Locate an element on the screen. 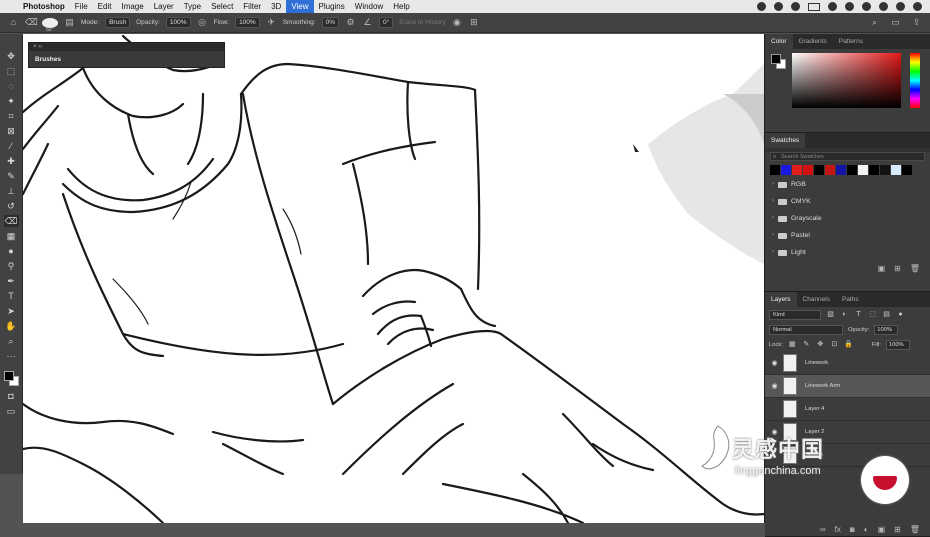 This screenshot has width=930, height=537. swatch-group-cmyk: › CMYK is located at coordinates (847, 201).